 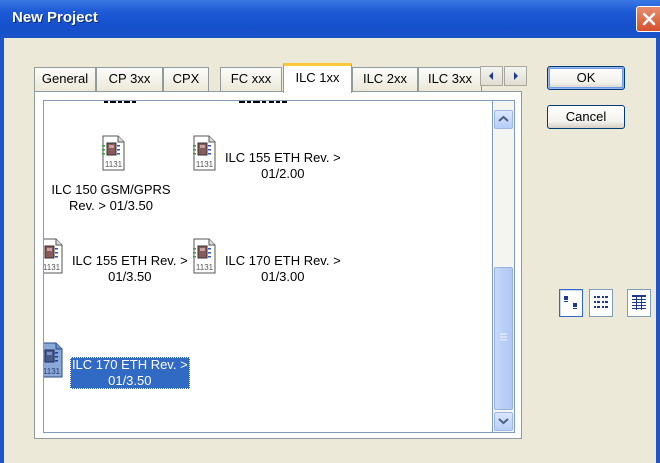 I want to click on tab-label: CP 3xx, so click(x=129, y=78).